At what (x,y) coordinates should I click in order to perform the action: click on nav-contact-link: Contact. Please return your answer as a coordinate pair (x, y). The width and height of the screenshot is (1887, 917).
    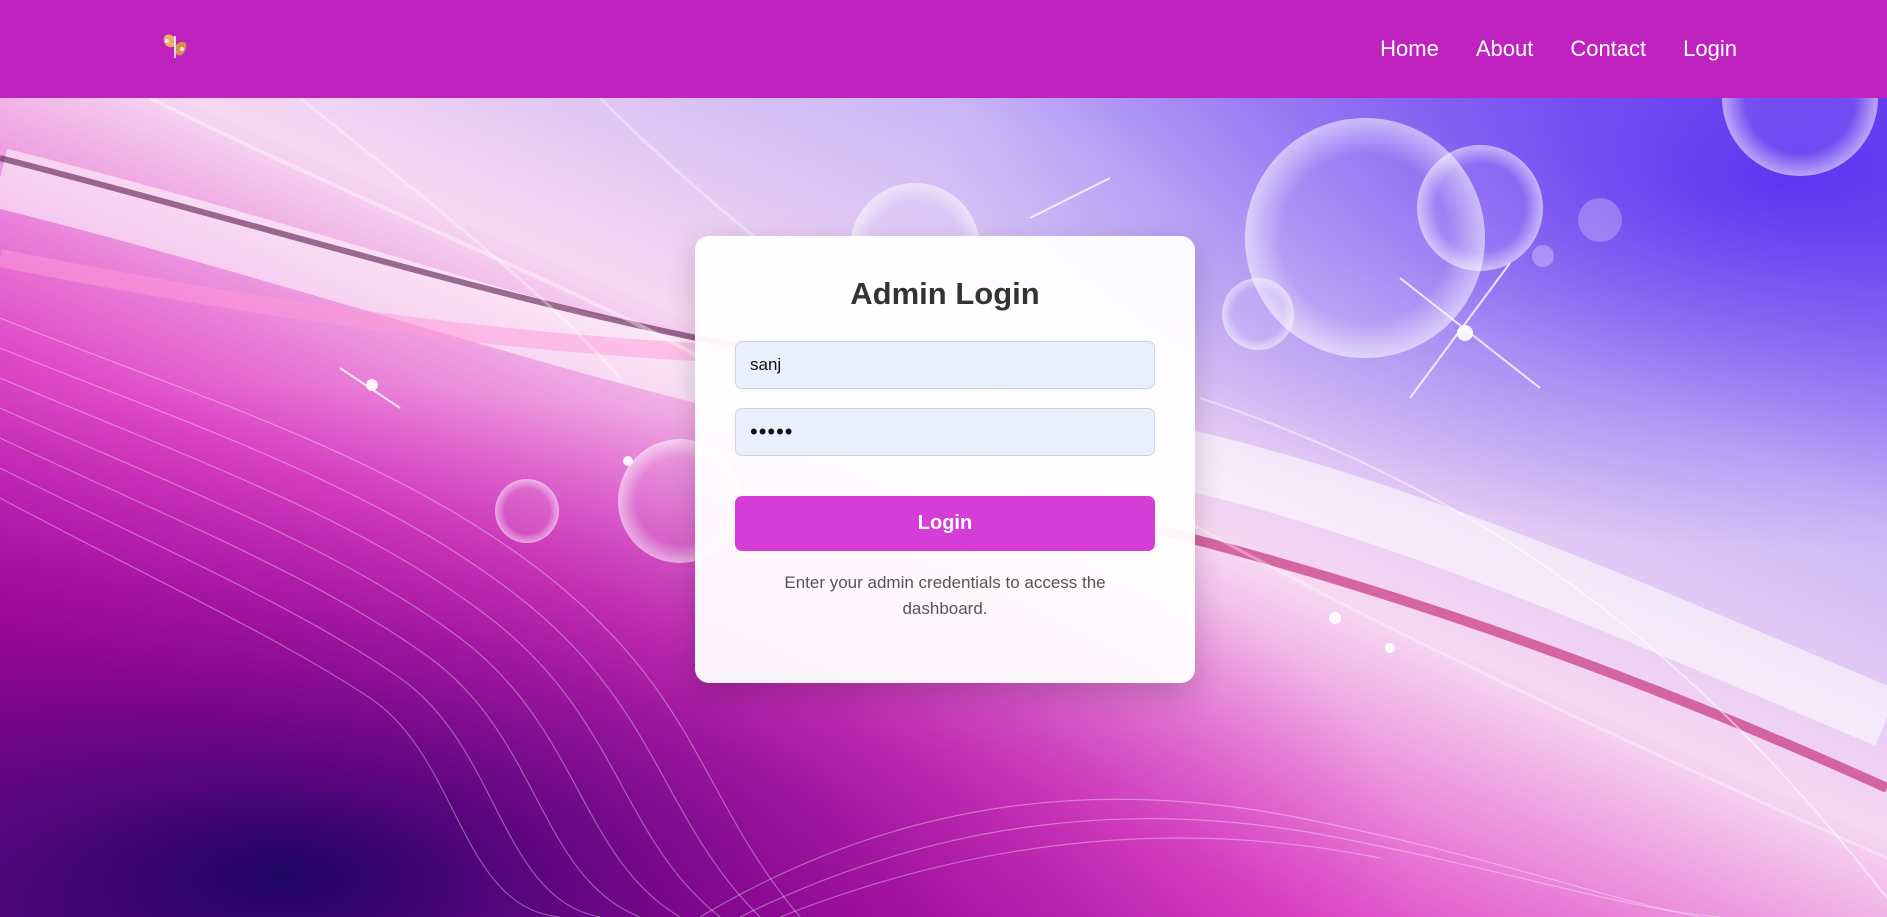
    Looking at the image, I should click on (1608, 49).